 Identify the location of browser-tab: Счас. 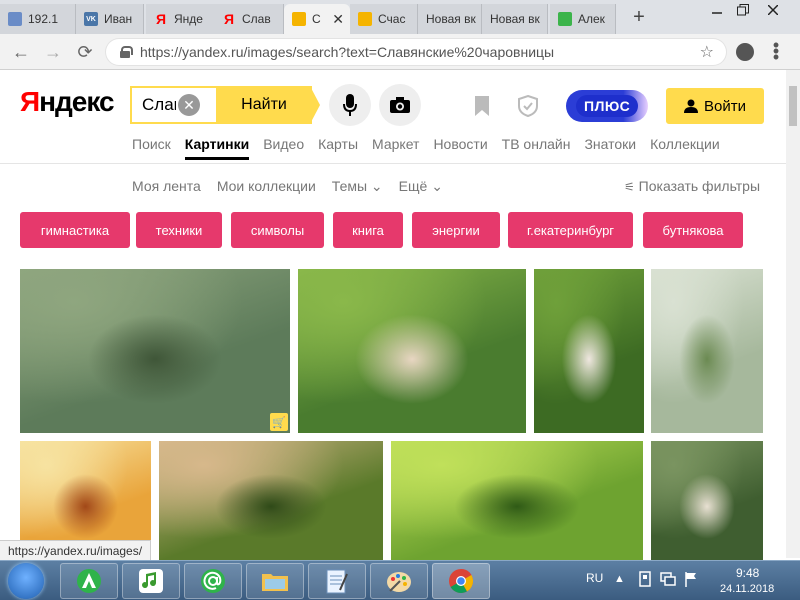
(384, 19).